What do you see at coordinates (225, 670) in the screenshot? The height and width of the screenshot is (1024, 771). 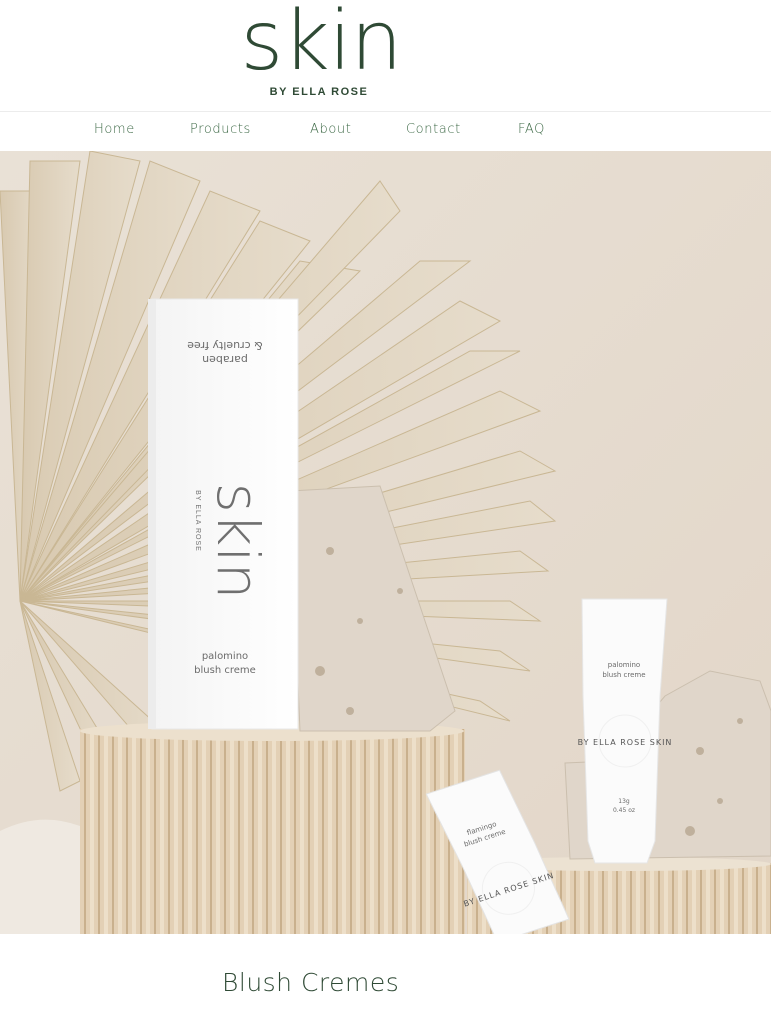 I see `box-product-2: blush creme` at bounding box center [225, 670].